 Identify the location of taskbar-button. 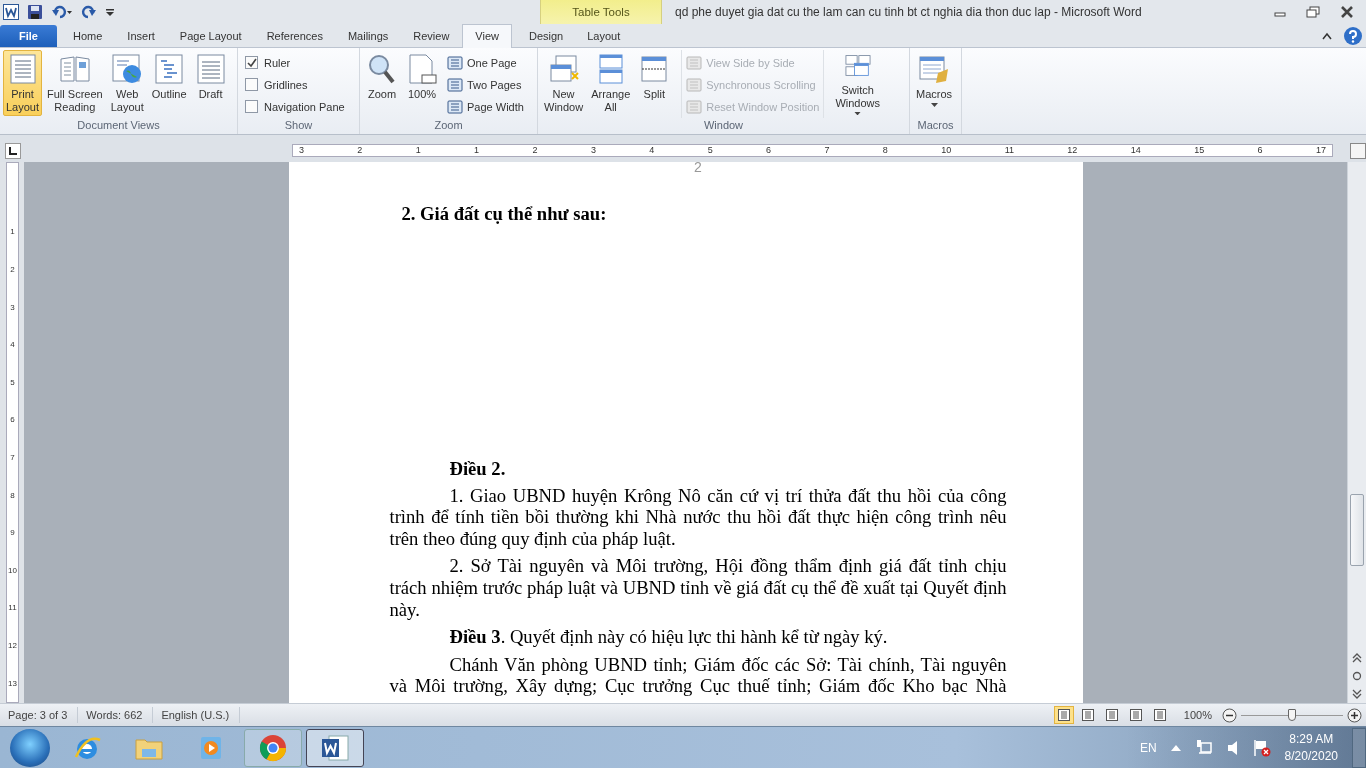
(335, 747).